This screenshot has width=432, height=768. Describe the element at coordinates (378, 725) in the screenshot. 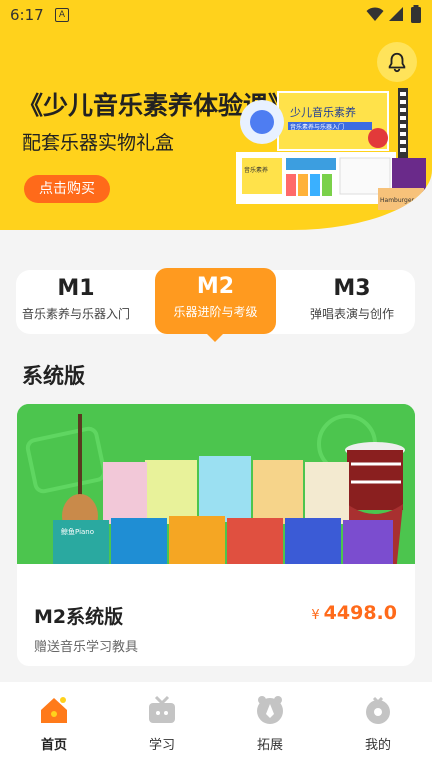

I see `nav-profile: 我的` at that location.